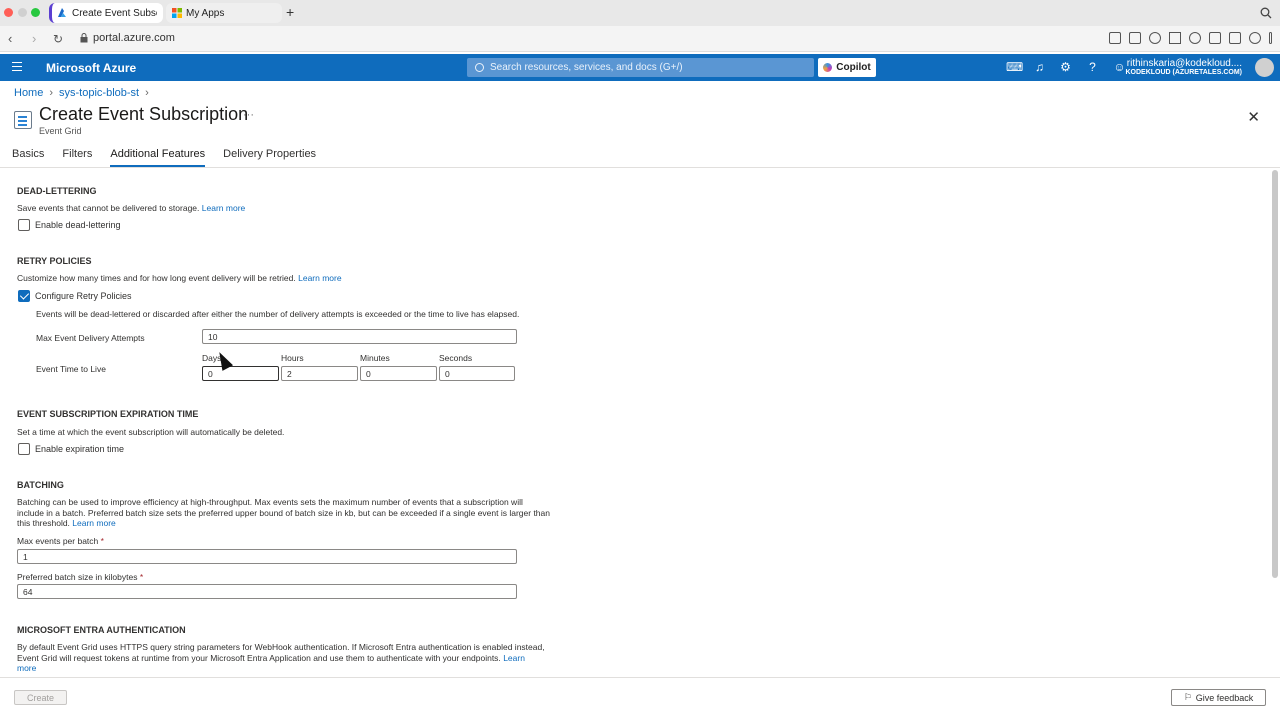  I want to click on content-scrollbar, so click(1275, 374).